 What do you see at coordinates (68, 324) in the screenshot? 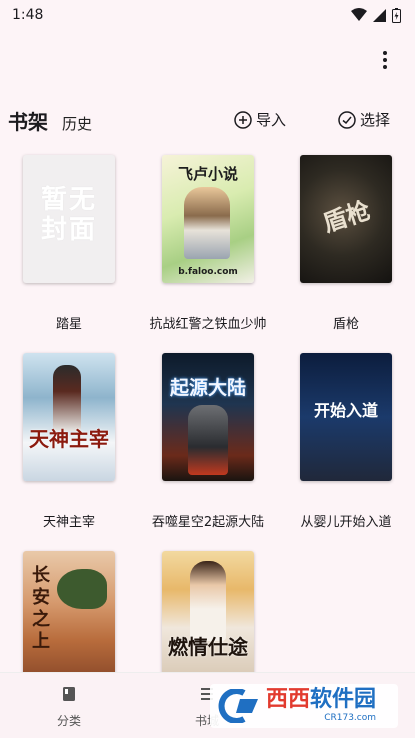
I see `book-title: 踏星` at bounding box center [68, 324].